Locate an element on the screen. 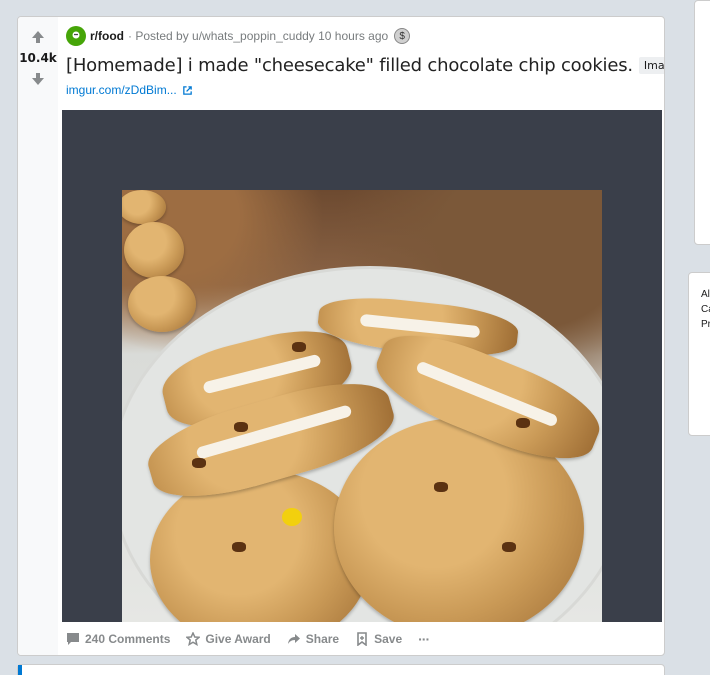  comment-icon is located at coordinates (73, 639).